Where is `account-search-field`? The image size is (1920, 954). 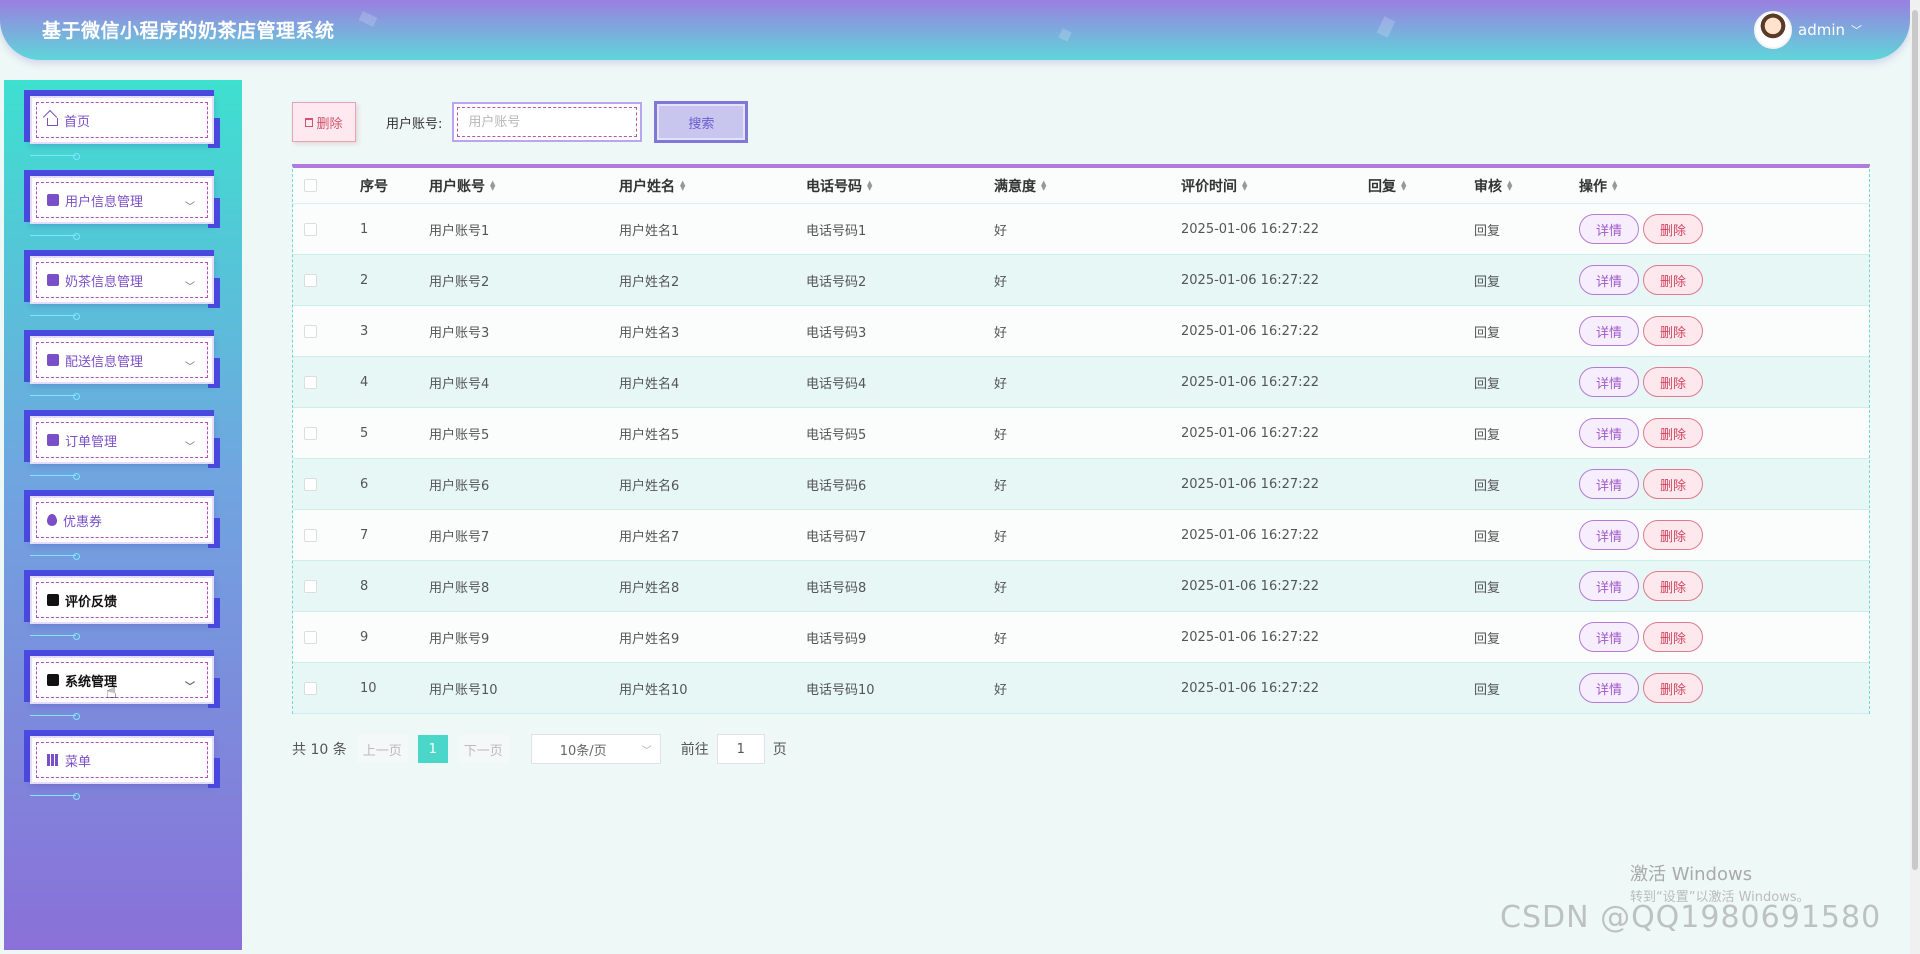
account-search-field is located at coordinates (547, 122).